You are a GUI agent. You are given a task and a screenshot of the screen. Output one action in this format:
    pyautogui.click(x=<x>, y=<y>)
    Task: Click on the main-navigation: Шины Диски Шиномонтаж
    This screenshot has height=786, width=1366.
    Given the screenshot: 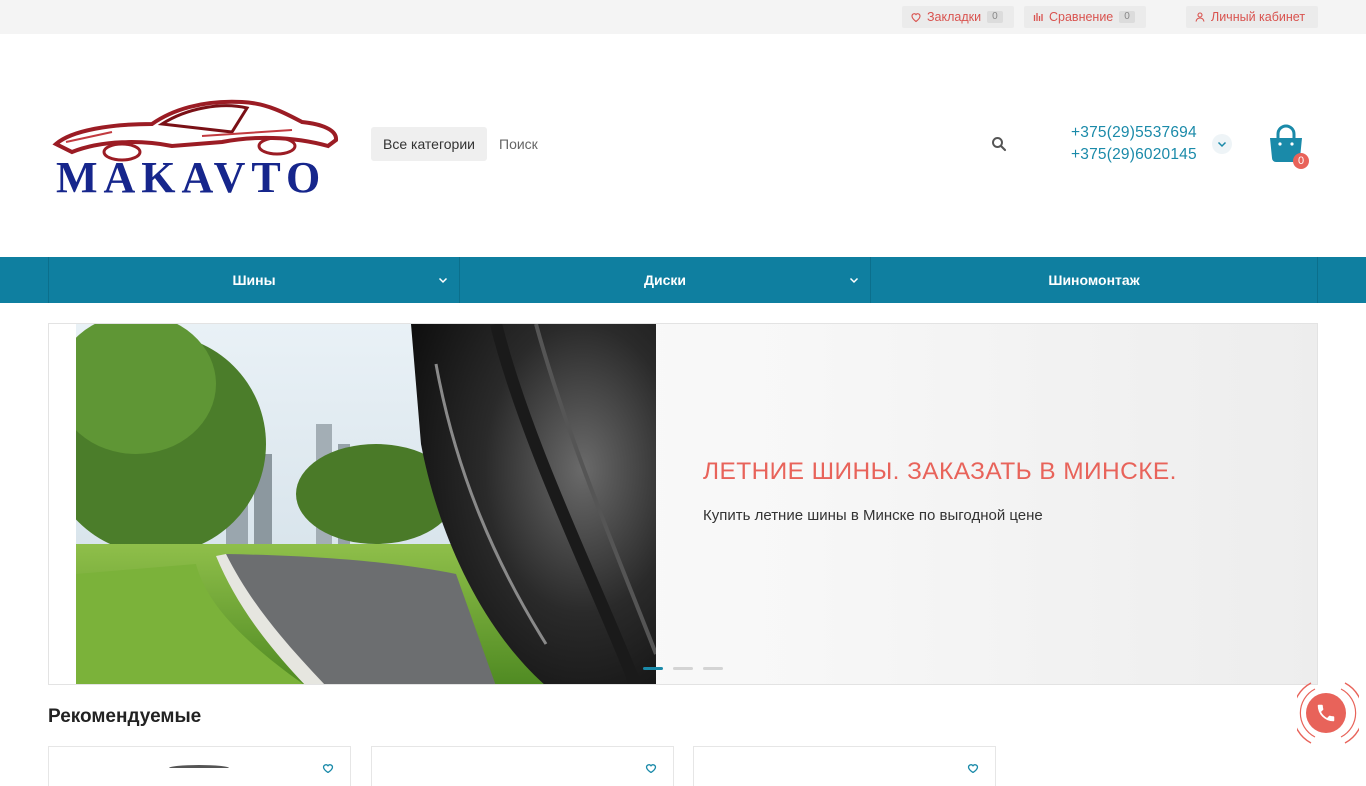 What is the action you would take?
    pyautogui.click(x=683, y=280)
    